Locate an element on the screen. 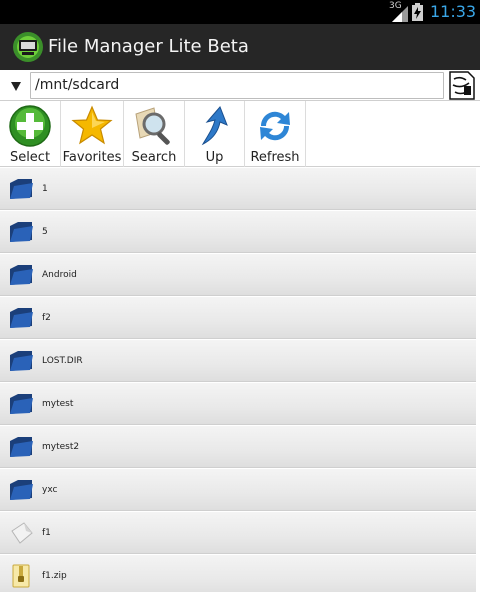  plus-icon is located at coordinates (30, 126).